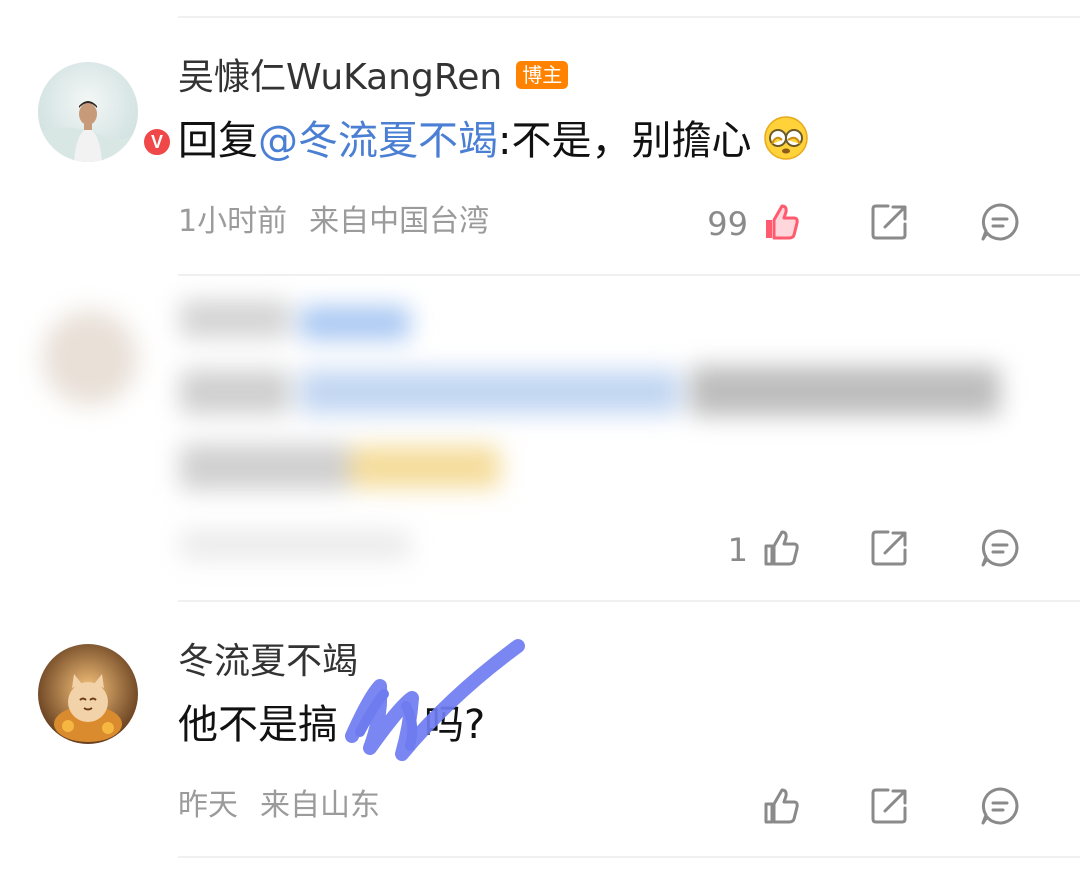 This screenshot has height=888, width=1080. Describe the element at coordinates (233, 221) in the screenshot. I see `comment-time: 1小时前` at that location.